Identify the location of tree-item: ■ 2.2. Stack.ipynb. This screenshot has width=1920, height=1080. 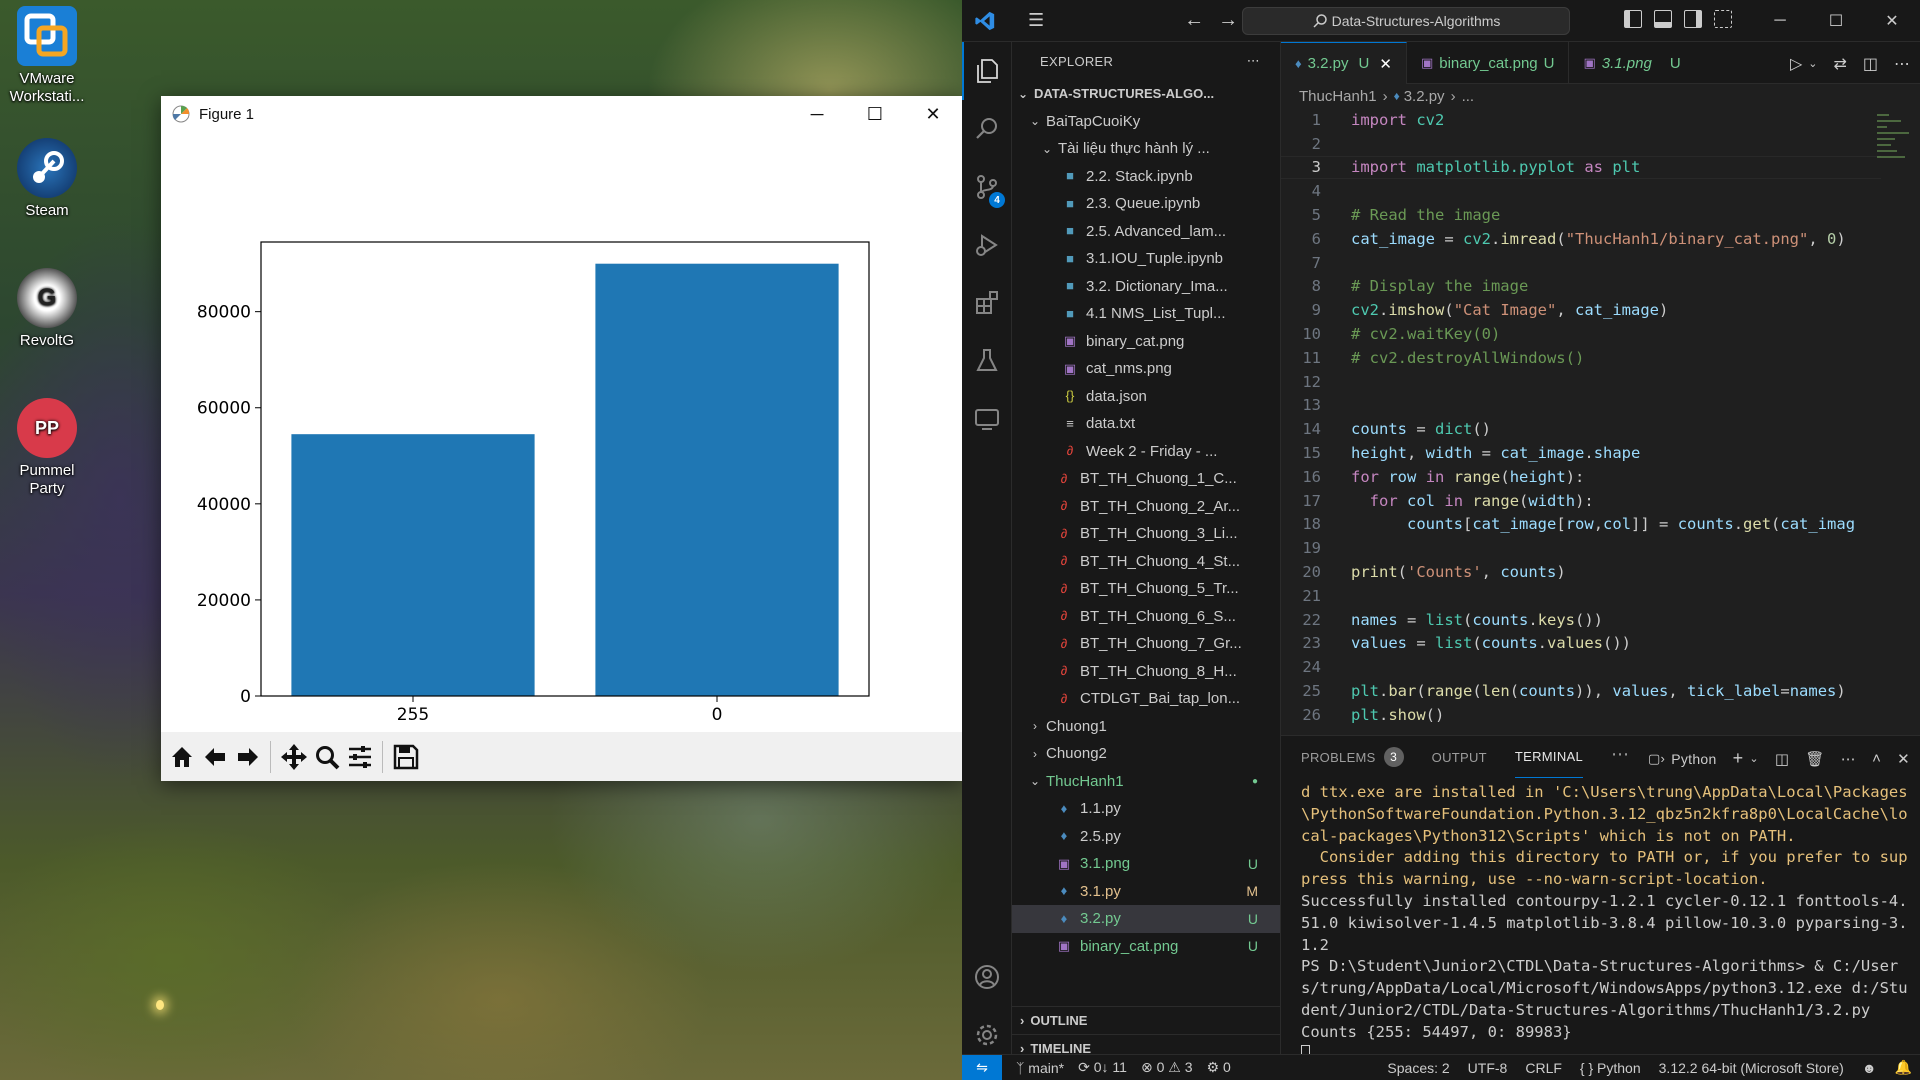
(1146, 177).